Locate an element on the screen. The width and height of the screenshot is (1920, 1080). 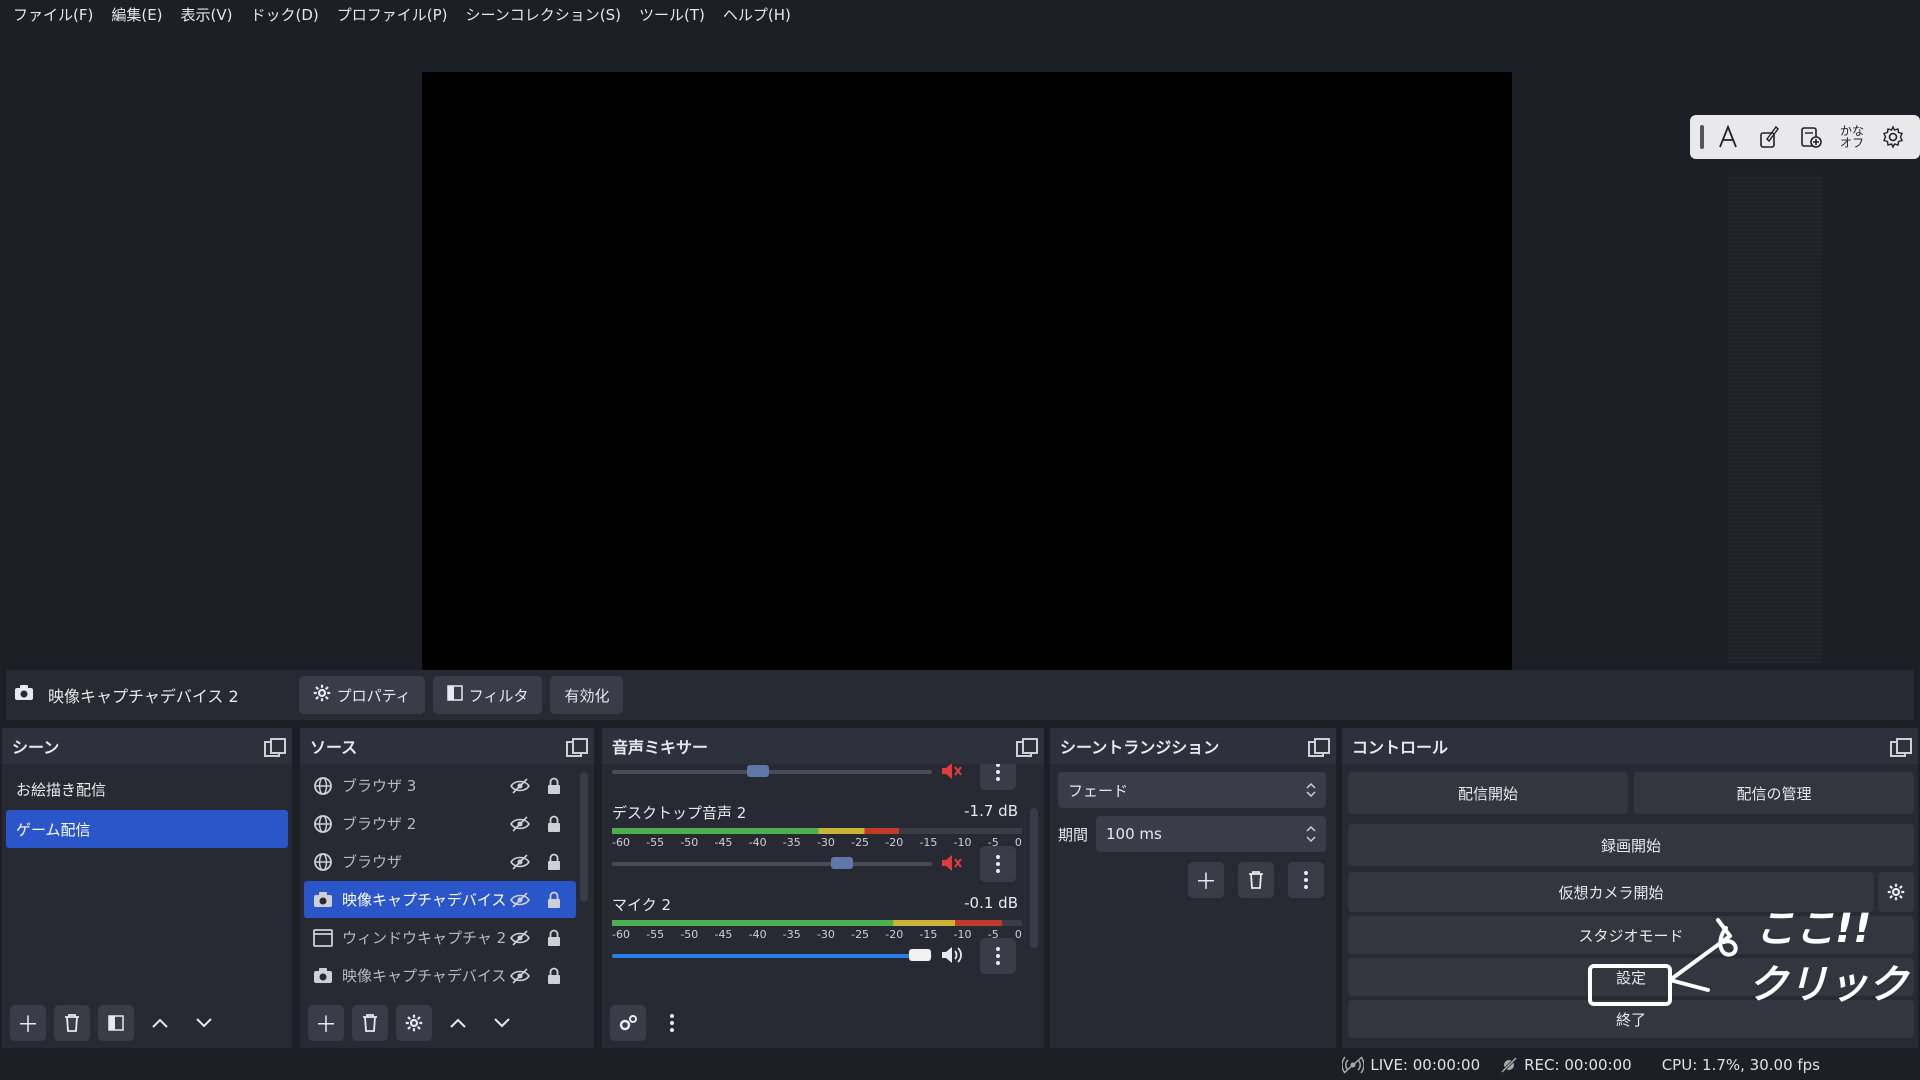
source-list-scrollbar is located at coordinates (584, 837).